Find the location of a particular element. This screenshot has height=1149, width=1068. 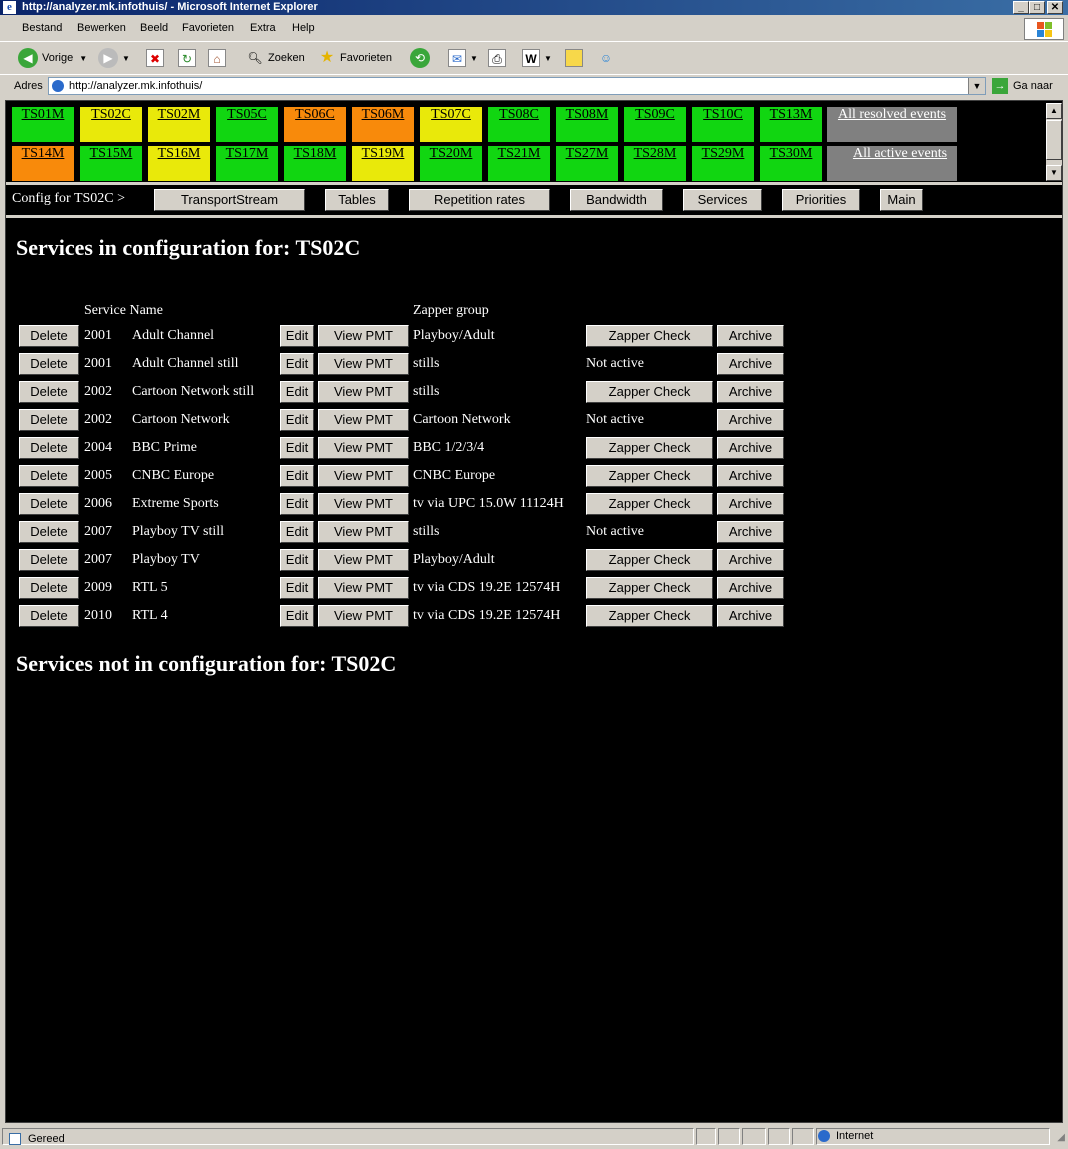

ts-link-ts16m: TS16M is located at coordinates (179, 163).